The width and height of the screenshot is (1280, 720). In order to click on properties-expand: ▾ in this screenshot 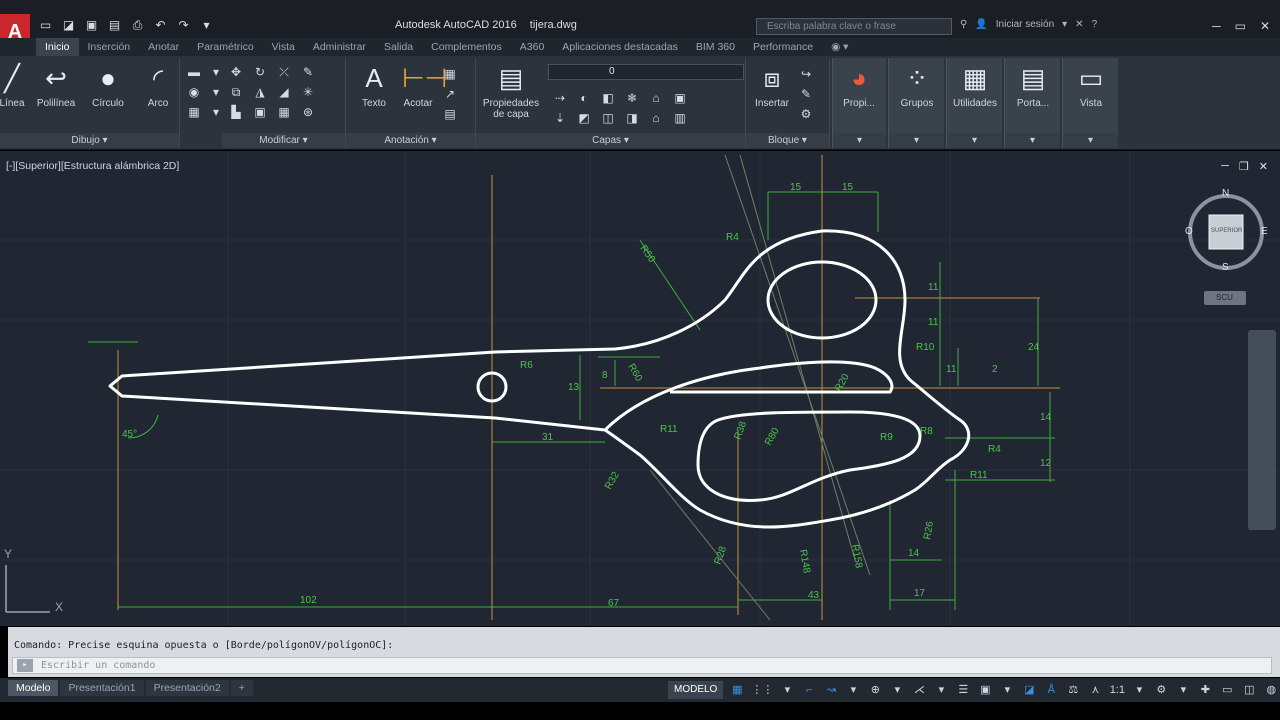, I will do `click(859, 140)`.